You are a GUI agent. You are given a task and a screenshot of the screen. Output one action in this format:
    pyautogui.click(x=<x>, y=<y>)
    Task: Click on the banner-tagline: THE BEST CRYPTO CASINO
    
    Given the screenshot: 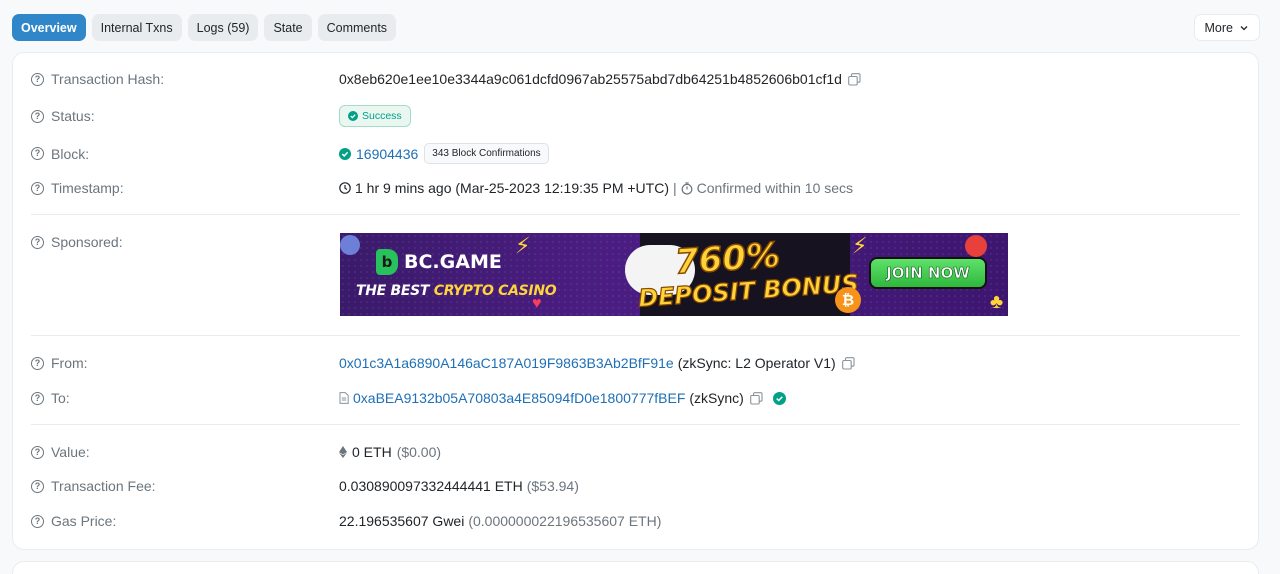 What is the action you would take?
    pyautogui.click(x=456, y=291)
    